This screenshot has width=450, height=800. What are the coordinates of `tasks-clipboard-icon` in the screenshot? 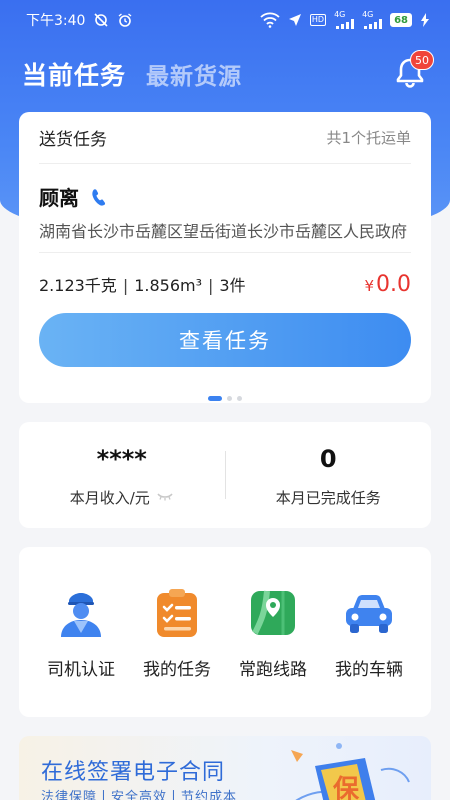 It's located at (177, 613).